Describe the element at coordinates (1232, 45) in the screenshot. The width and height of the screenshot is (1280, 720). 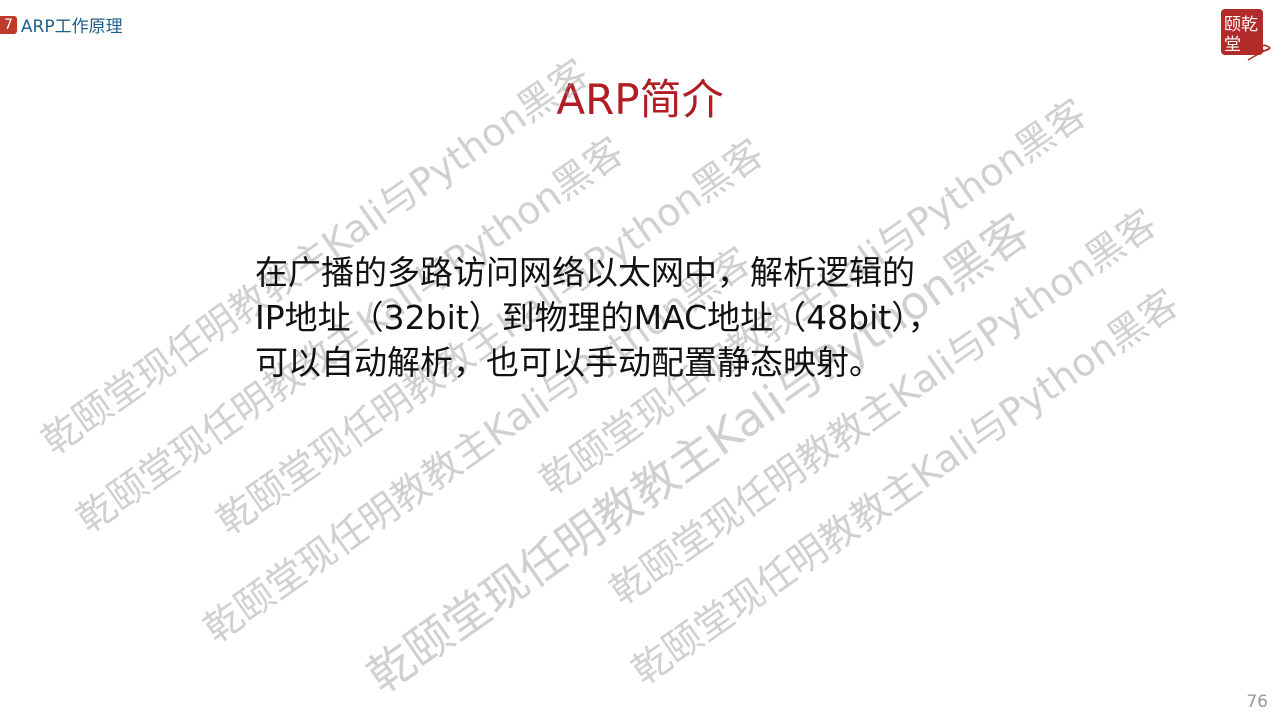
I see `svg-text: 堂` at that location.